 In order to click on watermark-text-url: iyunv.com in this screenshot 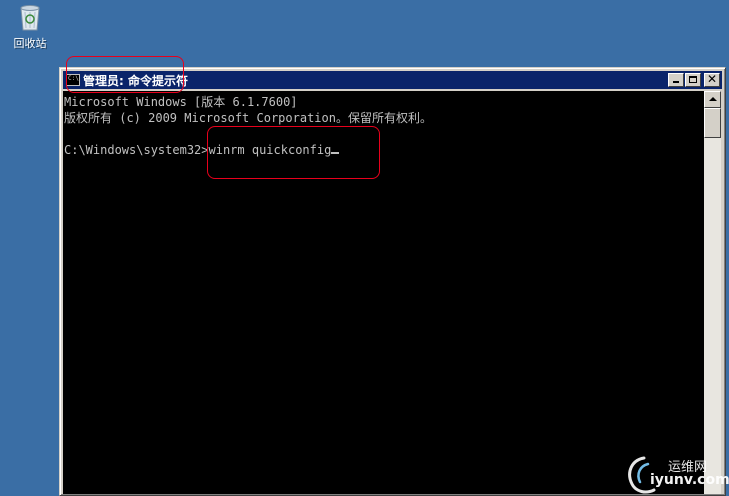, I will do `click(689, 480)`.